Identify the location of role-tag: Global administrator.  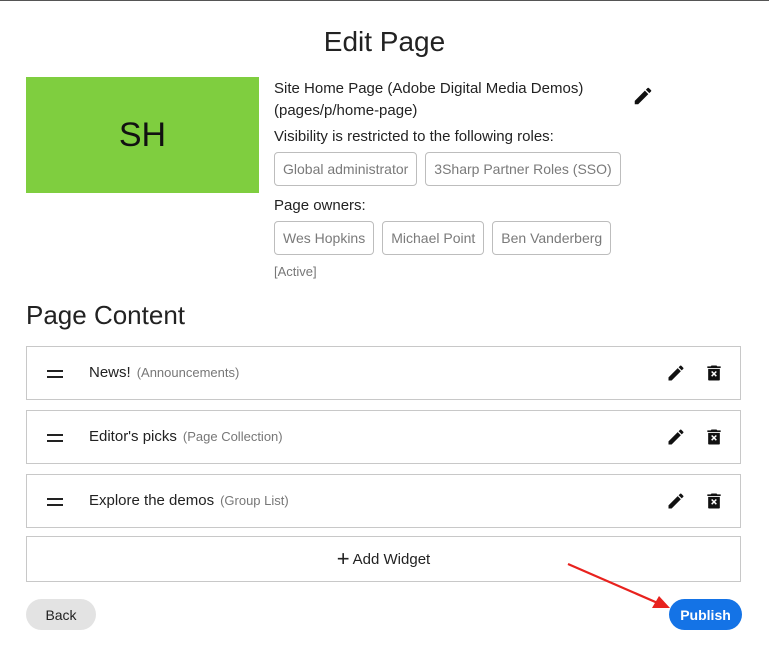
(346, 169).